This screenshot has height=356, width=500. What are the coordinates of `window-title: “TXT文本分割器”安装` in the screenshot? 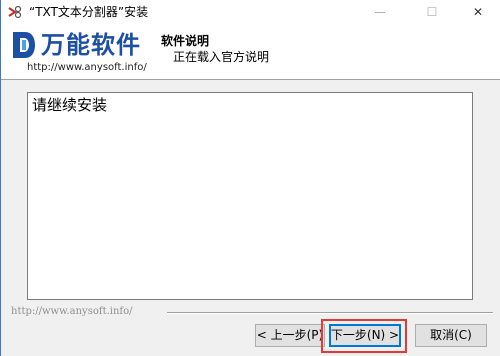 It's located at (89, 12).